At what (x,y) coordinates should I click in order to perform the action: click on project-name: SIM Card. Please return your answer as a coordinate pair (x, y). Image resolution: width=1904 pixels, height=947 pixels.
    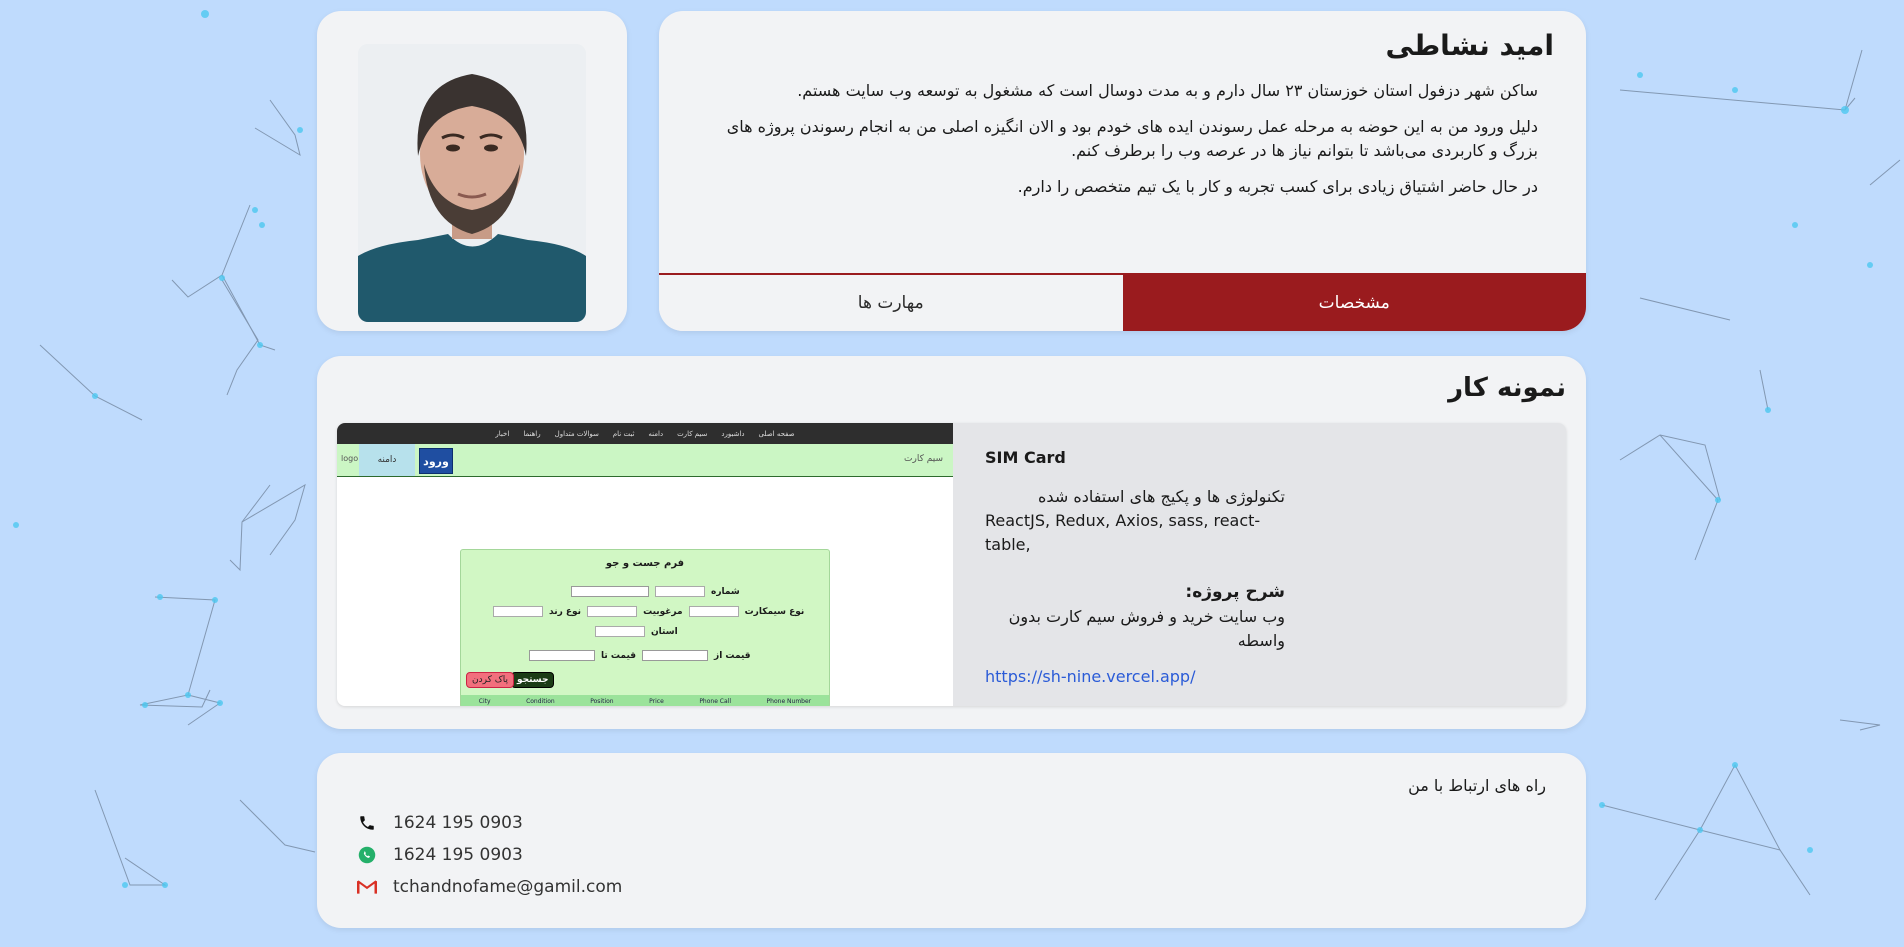
    Looking at the image, I should click on (1025, 457).